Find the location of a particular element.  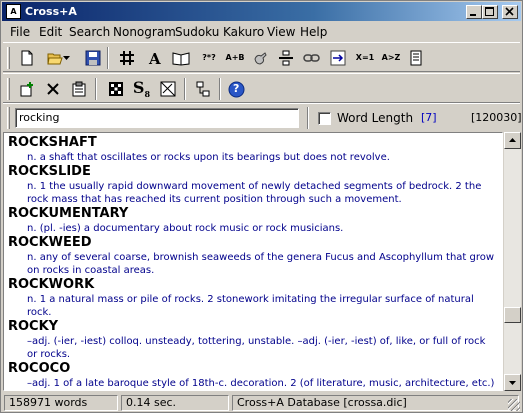

insert-arrow-icon is located at coordinates (337, 58).